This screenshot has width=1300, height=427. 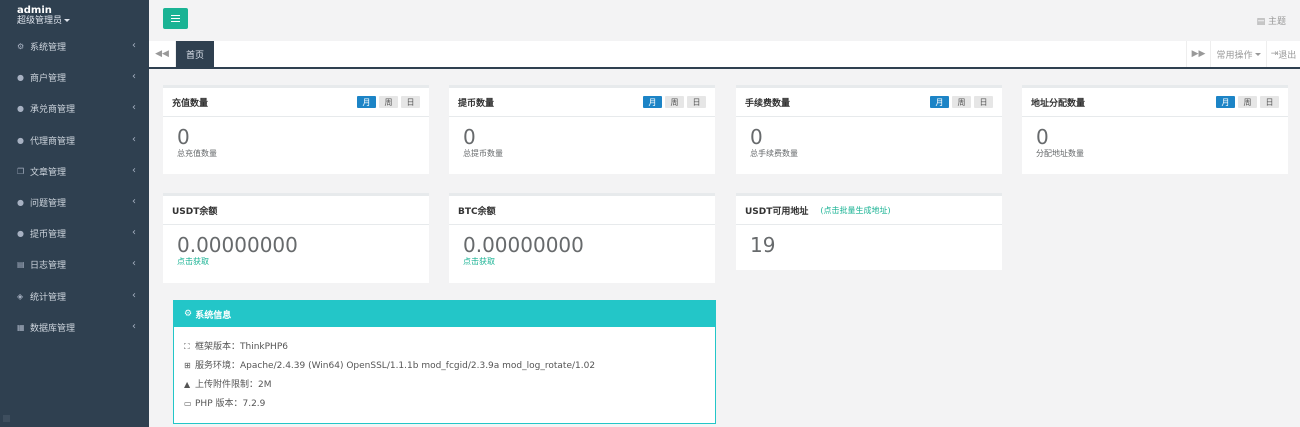 I want to click on sidebar-item-label: 代理商管理, so click(x=53, y=141).